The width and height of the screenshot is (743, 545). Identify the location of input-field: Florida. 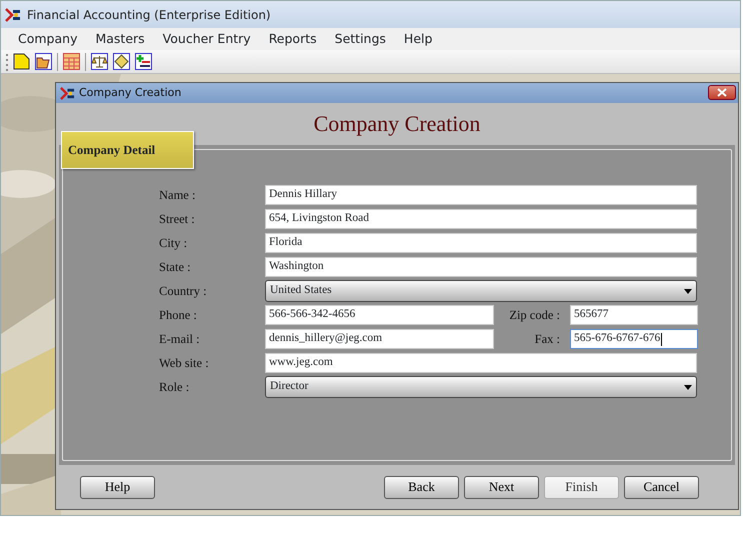
(481, 243).